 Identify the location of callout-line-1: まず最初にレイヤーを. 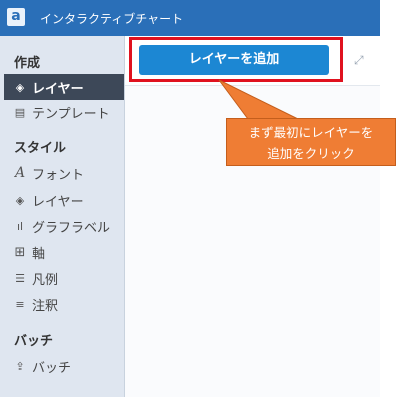
(311, 132).